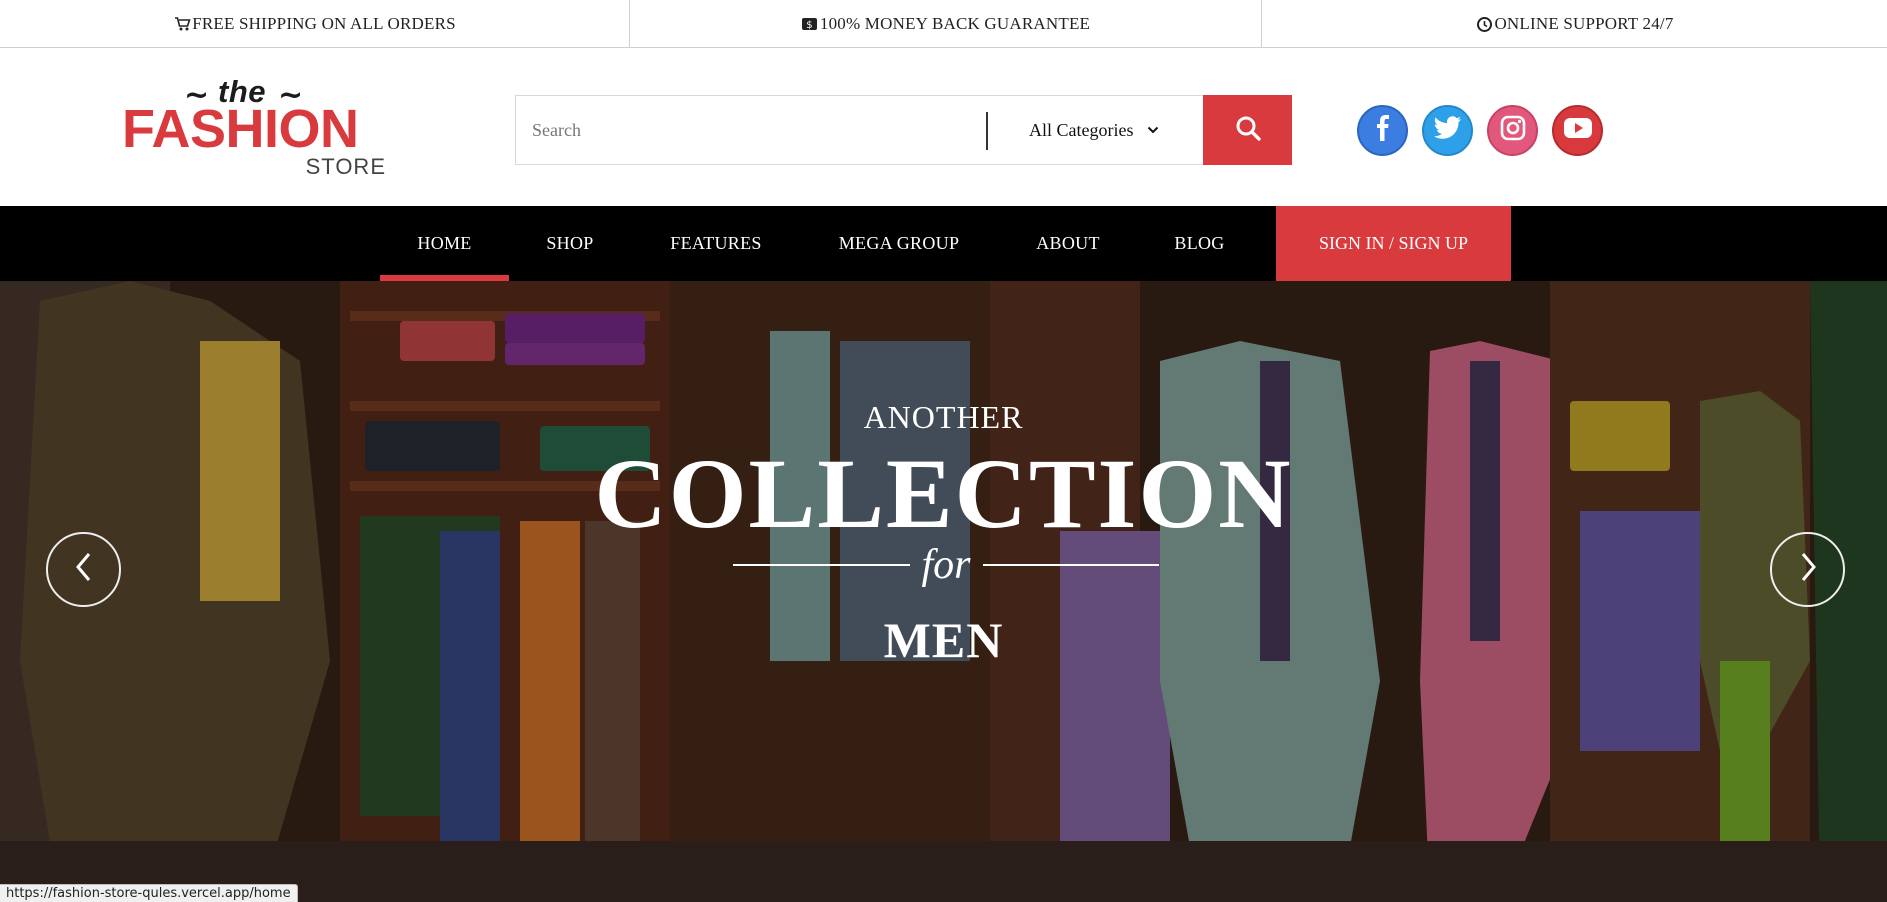 The height and width of the screenshot is (902, 1887). I want to click on nav-item-mega-group-label: MEGA GROUP, so click(899, 243).